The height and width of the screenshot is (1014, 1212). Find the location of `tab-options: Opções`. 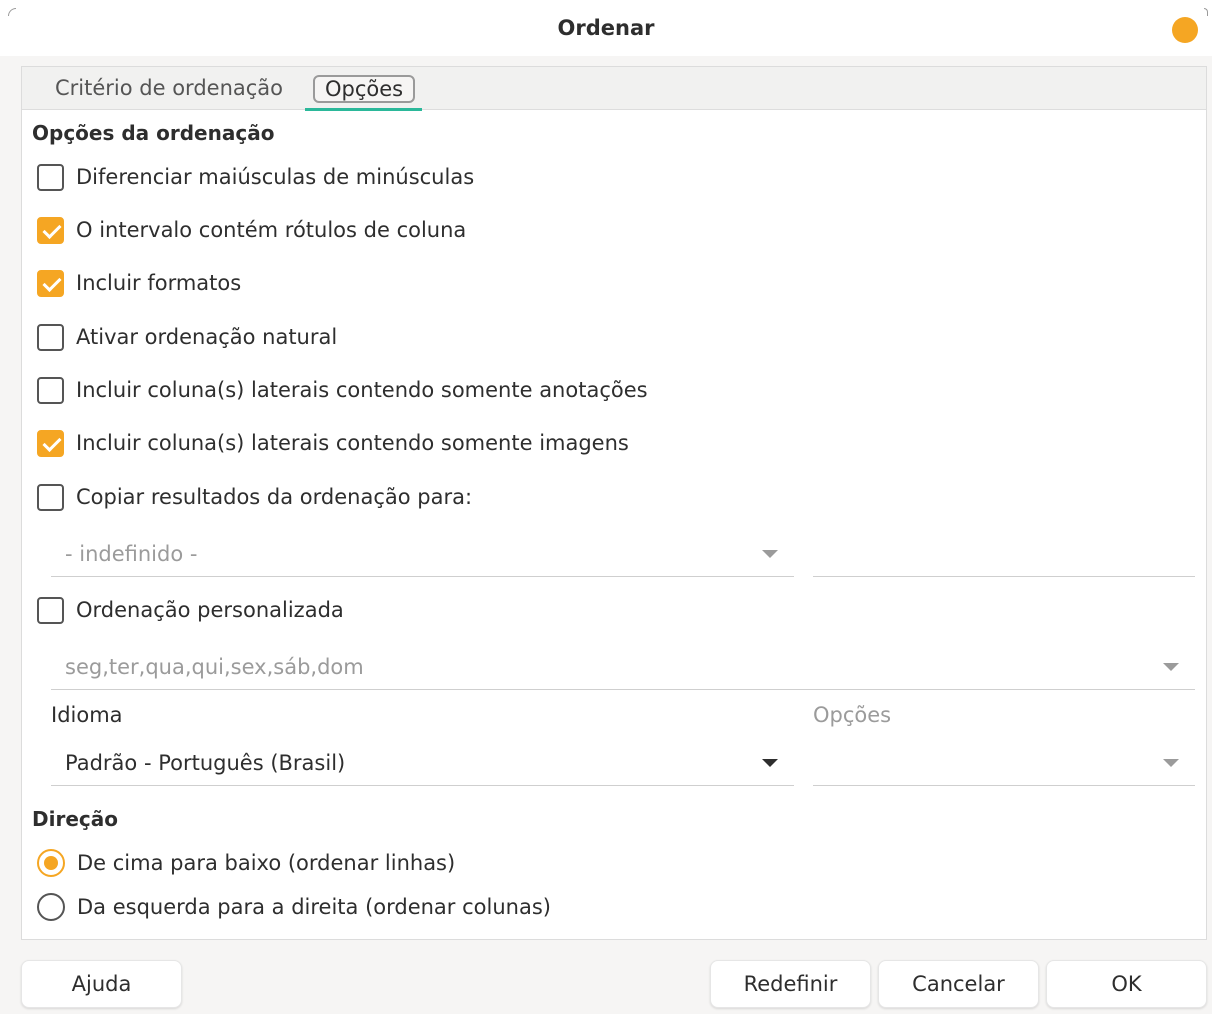

tab-options: Opções is located at coordinates (364, 89).